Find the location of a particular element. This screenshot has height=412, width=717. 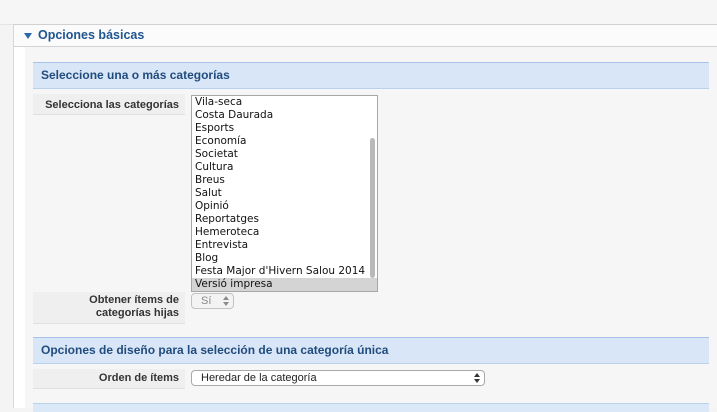

category-option: Cultura is located at coordinates (284, 167).